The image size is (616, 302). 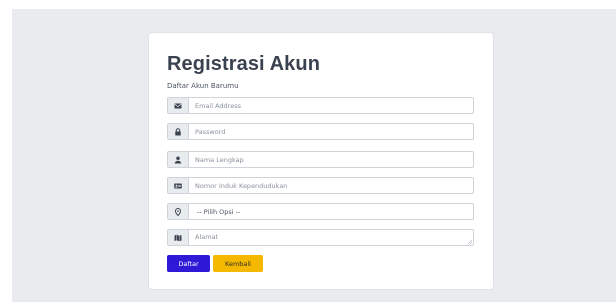 What do you see at coordinates (470, 242) in the screenshot?
I see `resize-handle-icon` at bounding box center [470, 242].